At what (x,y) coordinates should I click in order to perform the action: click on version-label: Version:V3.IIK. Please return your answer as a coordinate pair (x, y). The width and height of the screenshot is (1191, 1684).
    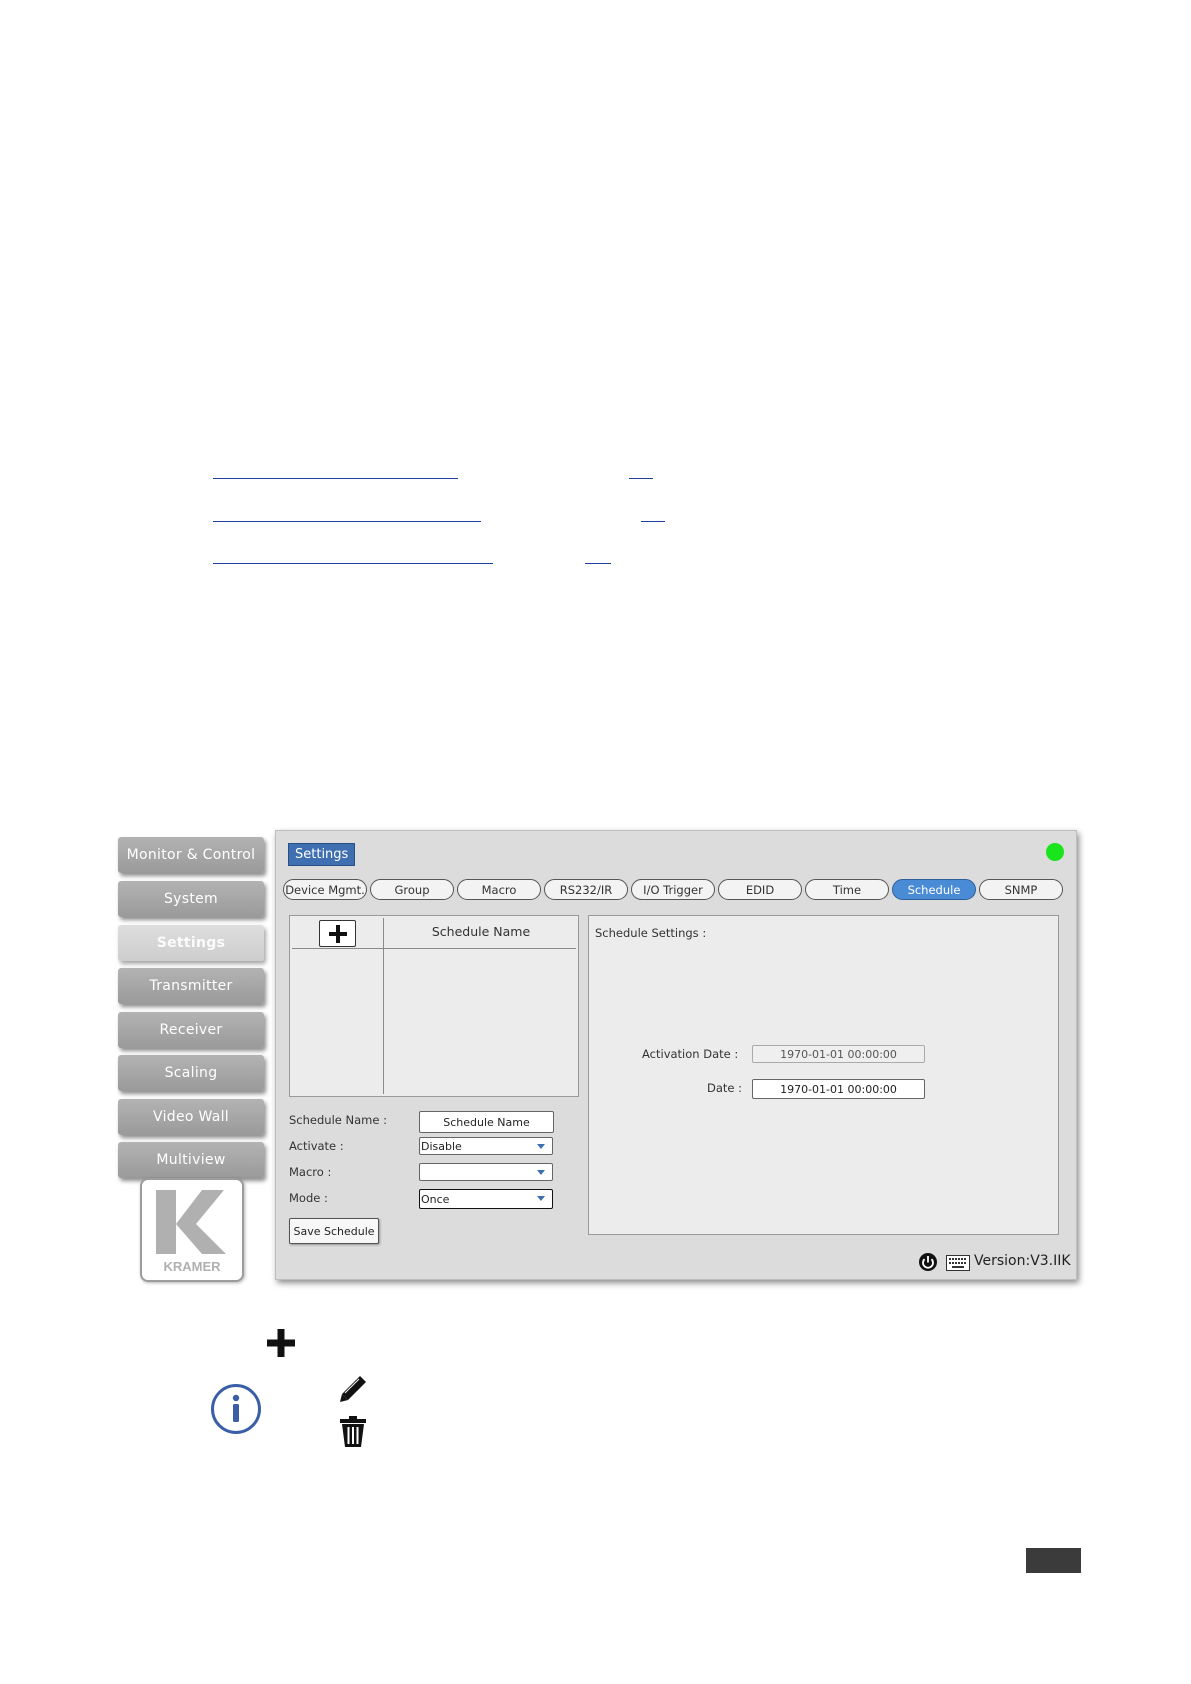
    Looking at the image, I should click on (1022, 1261).